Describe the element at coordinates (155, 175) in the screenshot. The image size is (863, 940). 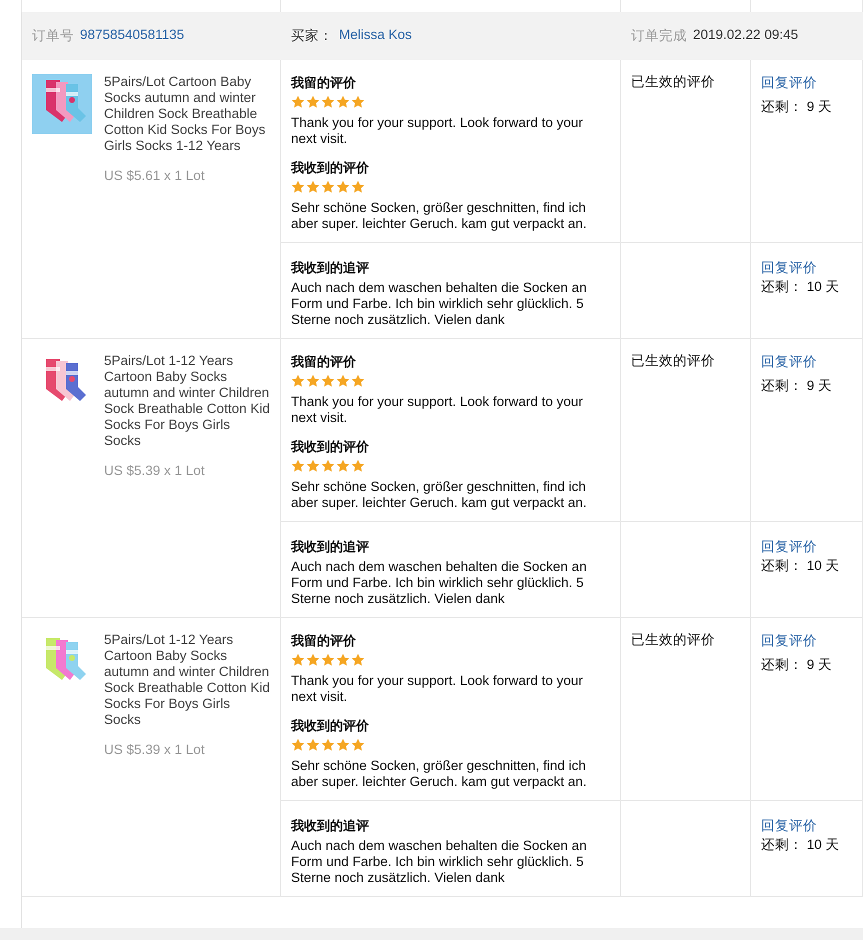
I see `product-price: US $5.61 x 1 Lot` at that location.